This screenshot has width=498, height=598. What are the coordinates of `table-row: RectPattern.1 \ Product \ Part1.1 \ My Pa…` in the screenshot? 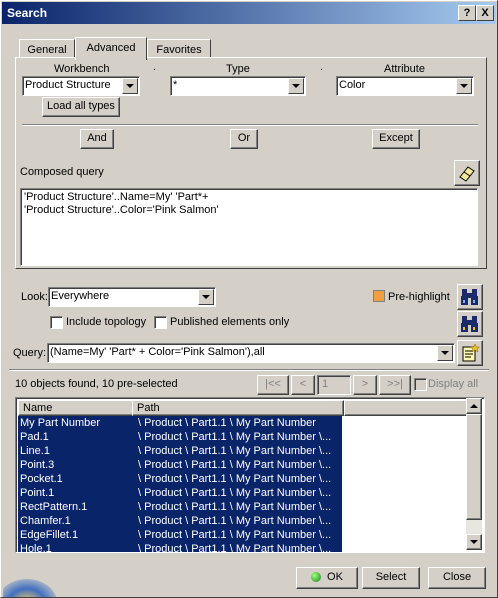 It's located at (180, 507).